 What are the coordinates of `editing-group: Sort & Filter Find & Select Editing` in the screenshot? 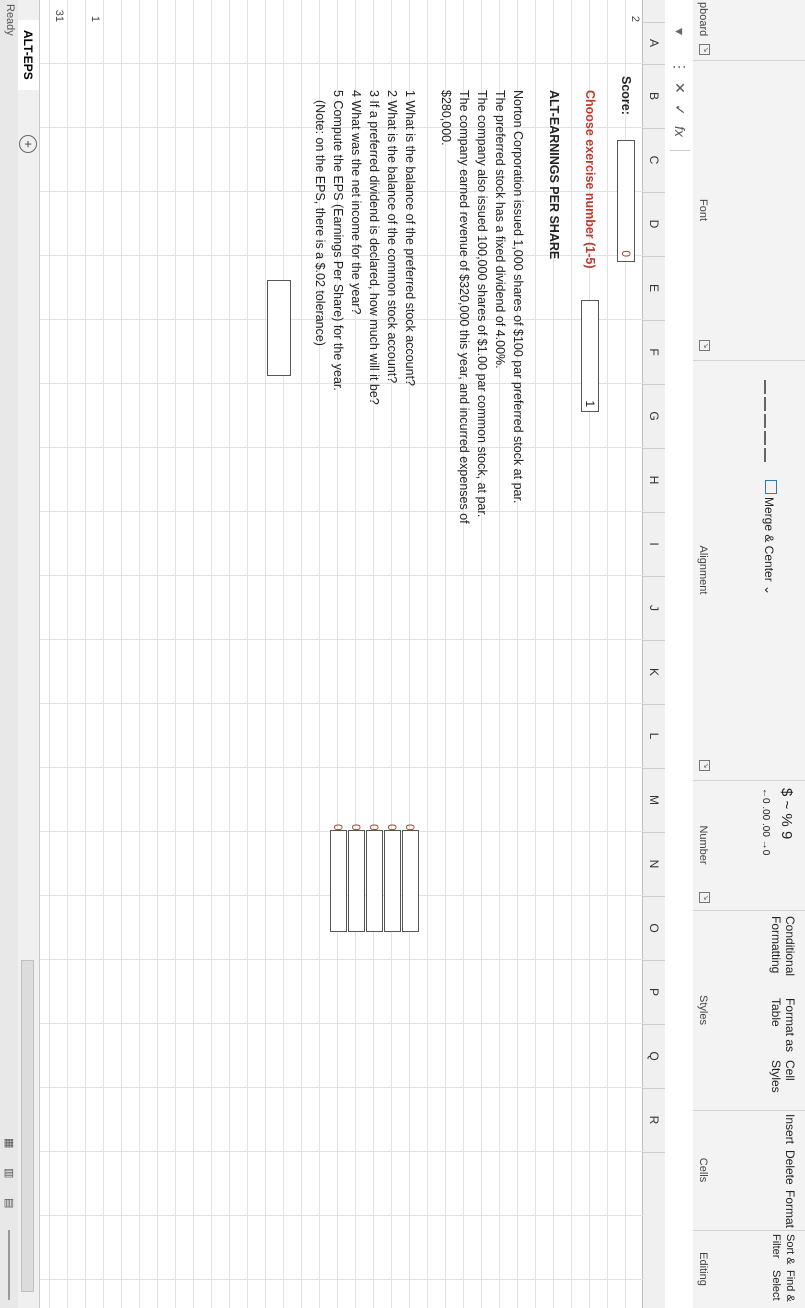 It's located at (749, 1269).